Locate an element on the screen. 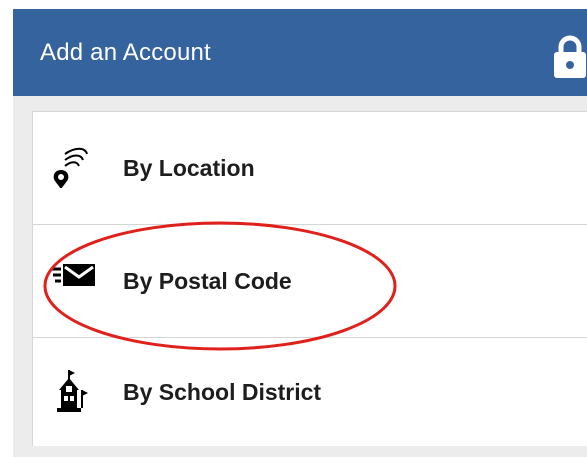 This screenshot has height=457, width=587. schoolhouse-icon is located at coordinates (71, 391).